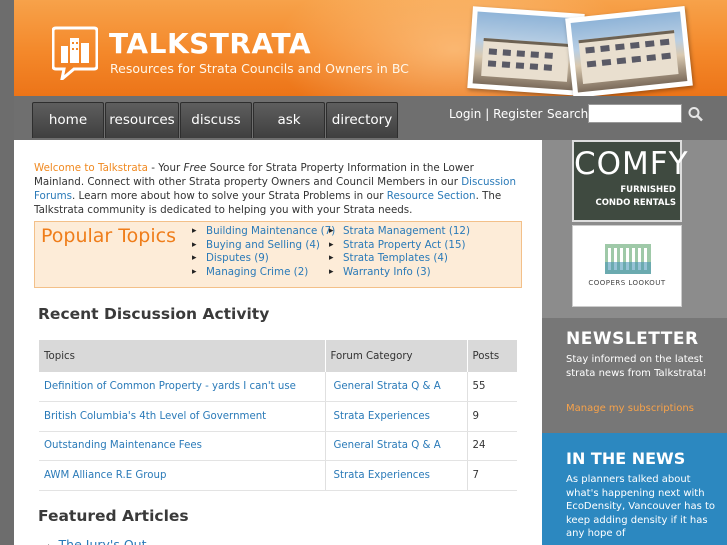  Describe the element at coordinates (491, 475) in the screenshot. I see `post-count: 7` at that location.